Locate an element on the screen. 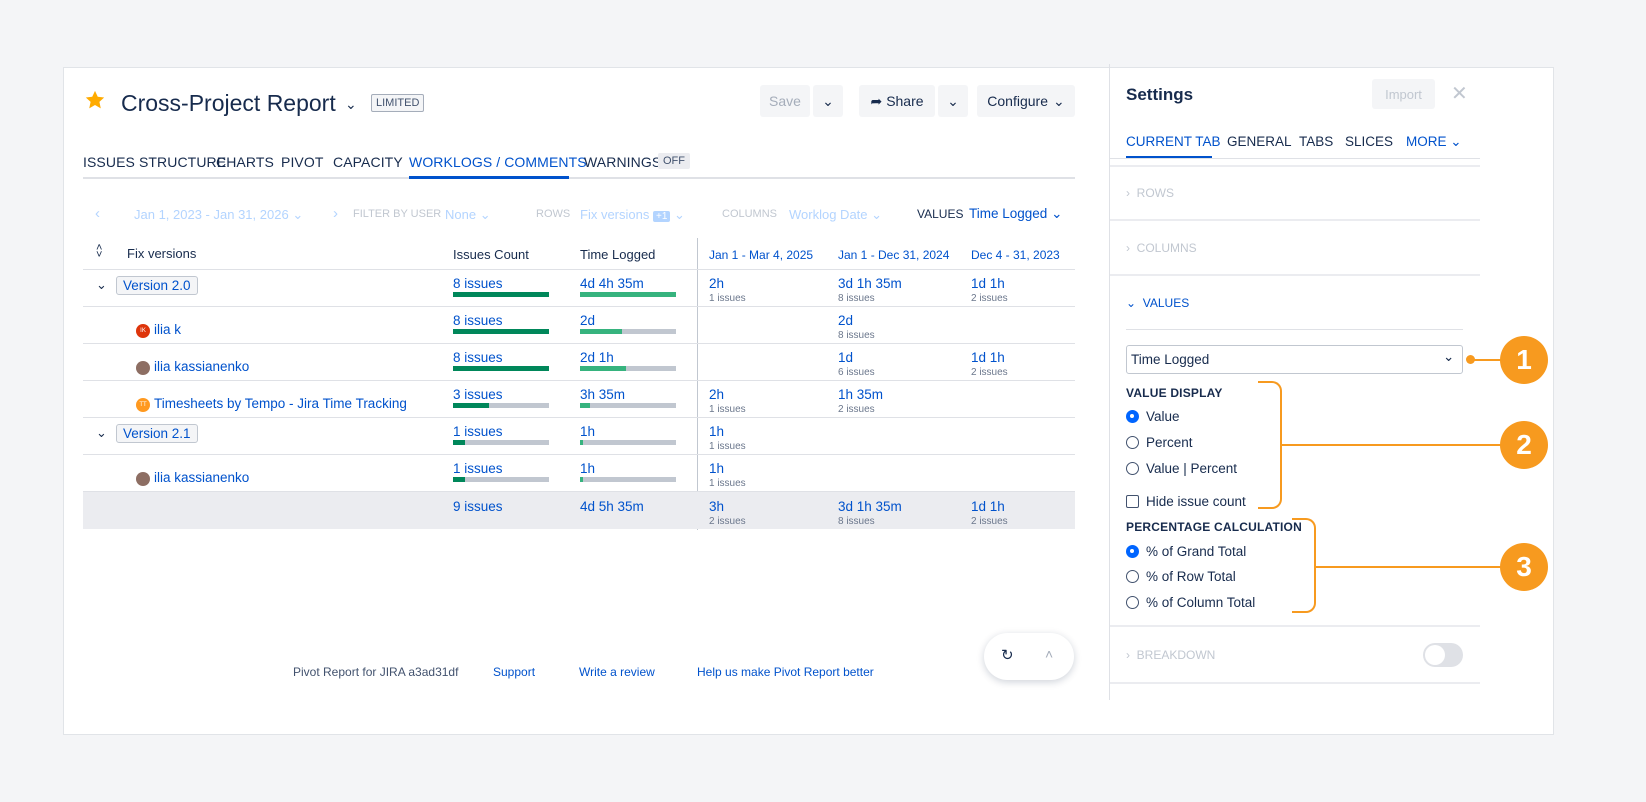 This screenshot has height=802, width=1646. refresh-icon: ↻ is located at coordinates (1007, 655).